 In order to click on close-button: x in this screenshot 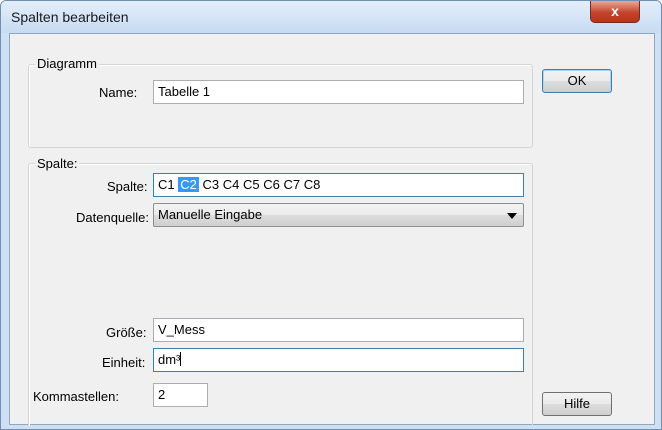, I will do `click(615, 12)`.